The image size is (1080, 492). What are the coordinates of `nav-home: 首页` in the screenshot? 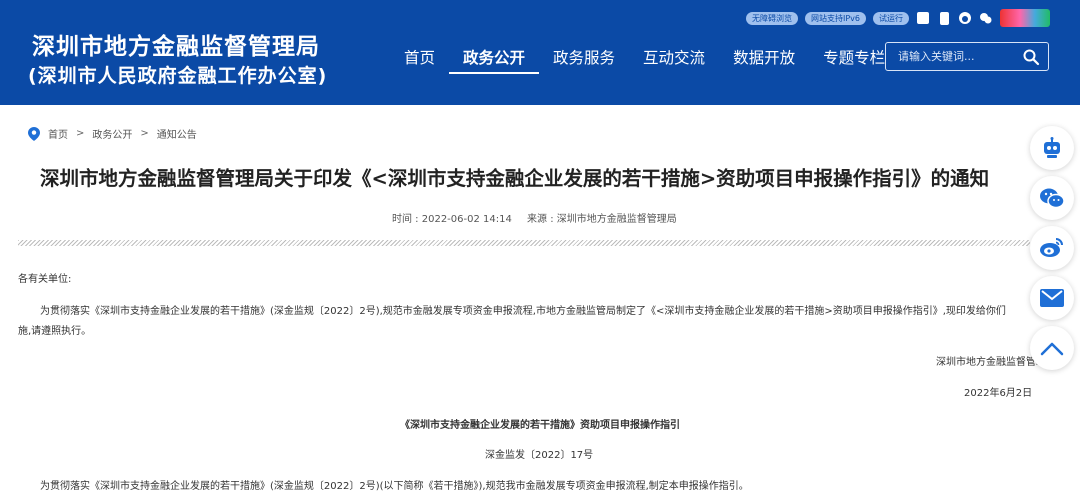 It's located at (419, 59).